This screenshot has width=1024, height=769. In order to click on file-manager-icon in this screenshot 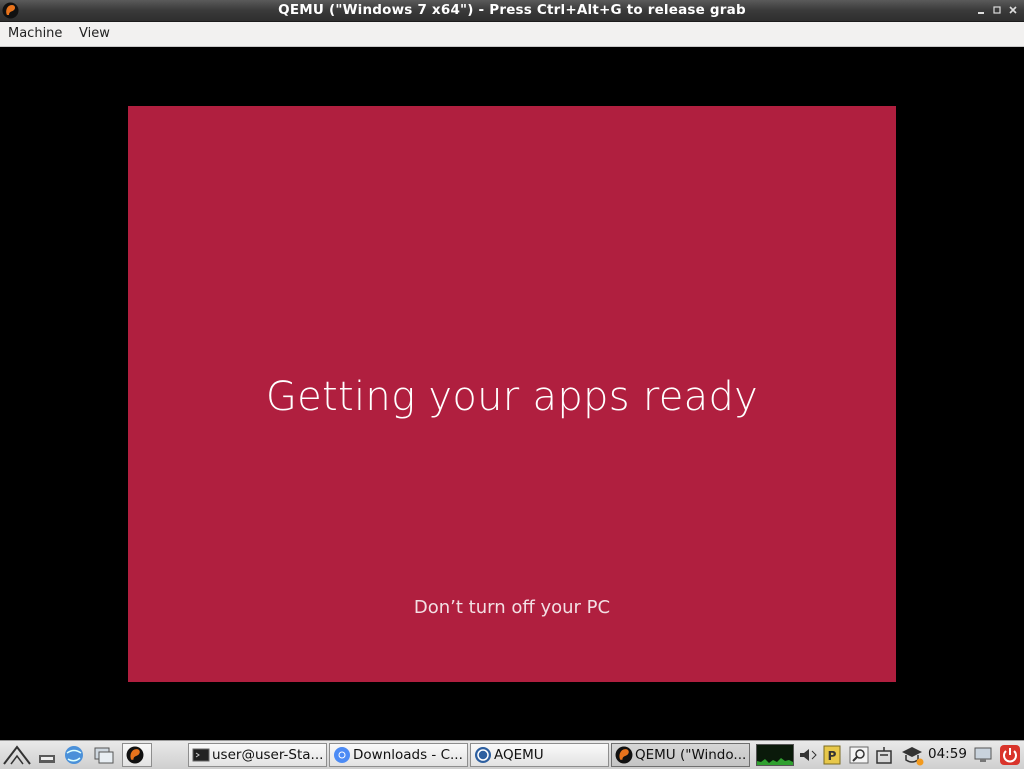, I will do `click(104, 755)`.